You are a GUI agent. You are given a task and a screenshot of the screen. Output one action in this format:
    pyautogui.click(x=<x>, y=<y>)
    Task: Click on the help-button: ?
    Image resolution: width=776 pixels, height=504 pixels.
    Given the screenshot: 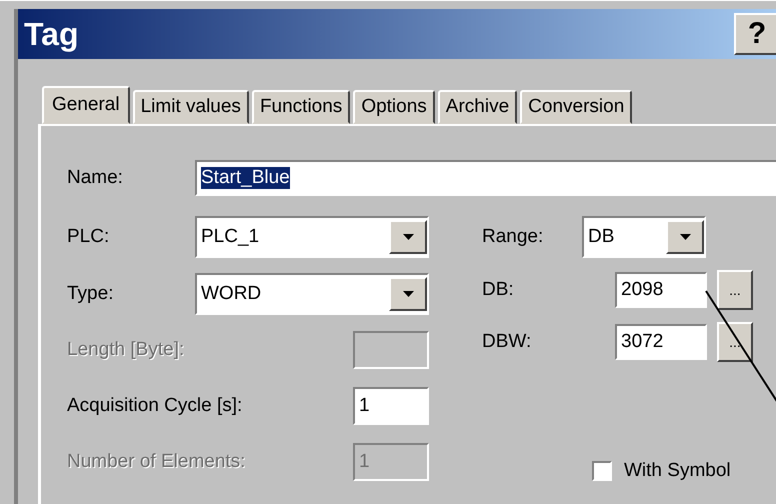 What is the action you would take?
    pyautogui.click(x=755, y=34)
    